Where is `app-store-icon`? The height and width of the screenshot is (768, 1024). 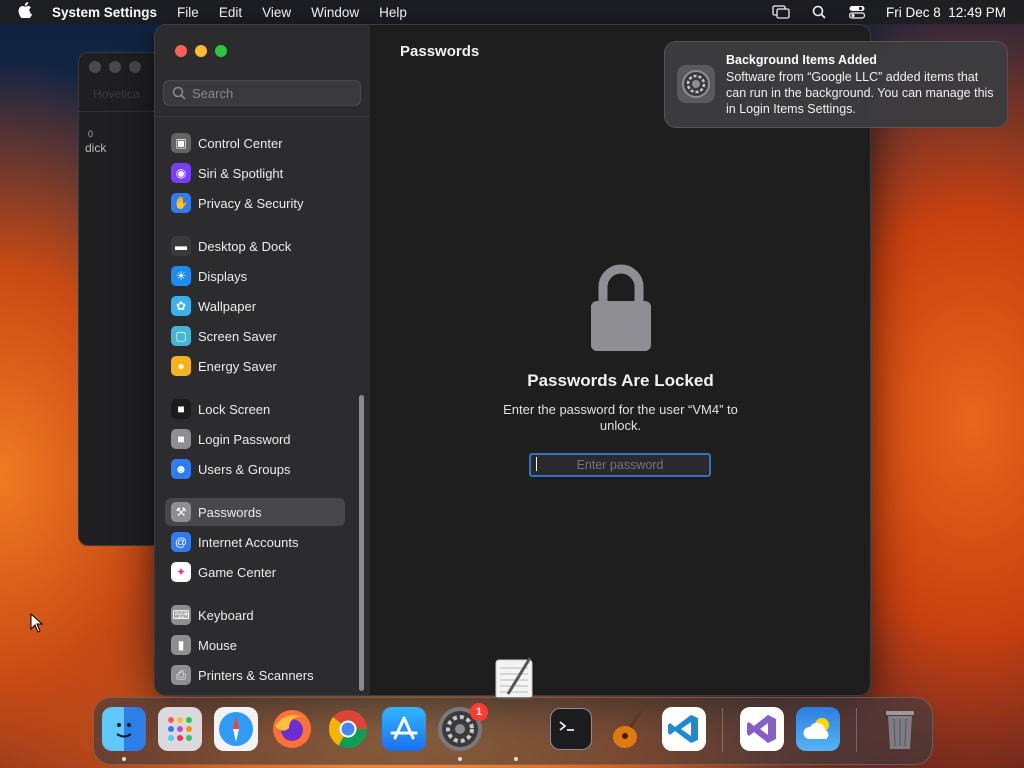
app-store-icon is located at coordinates (404, 729).